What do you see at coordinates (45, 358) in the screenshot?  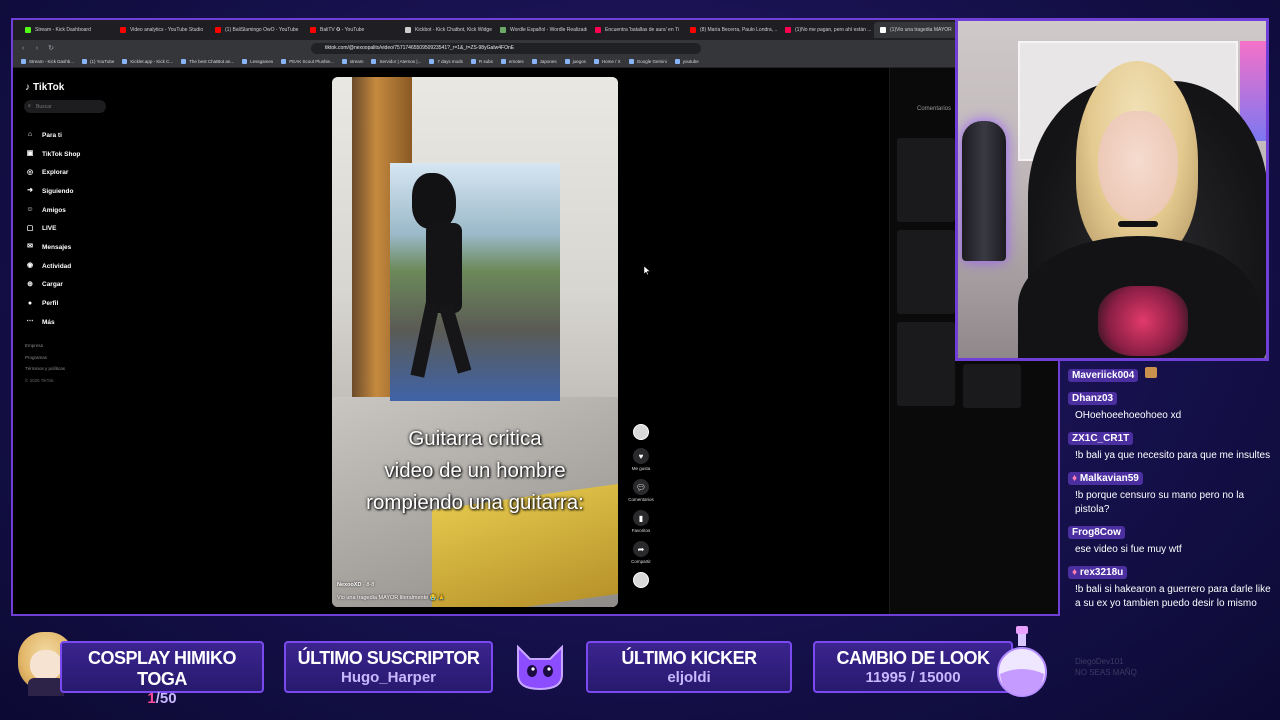 I see `footer-programas: Programas` at bounding box center [45, 358].